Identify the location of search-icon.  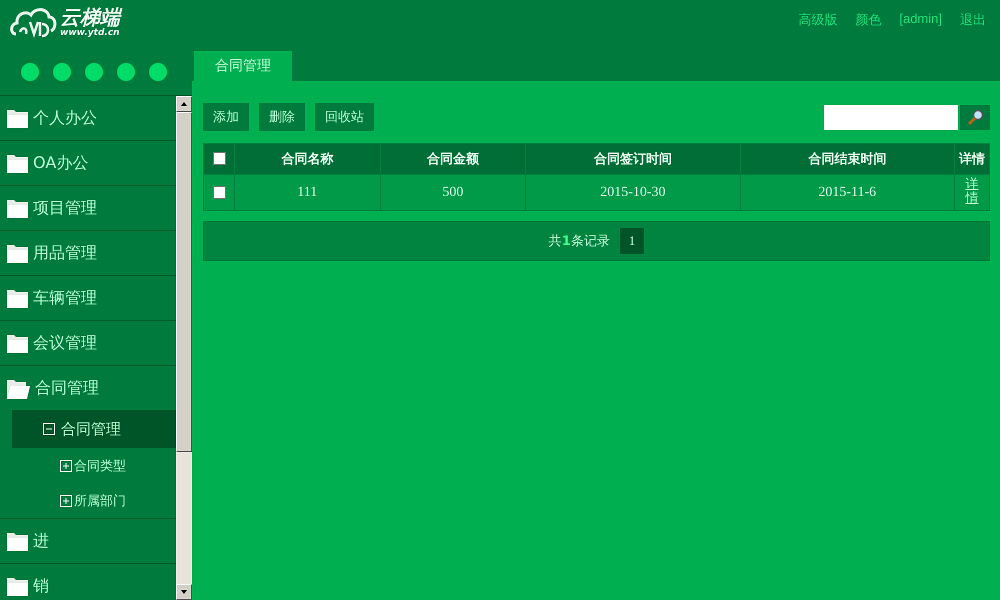
(975, 117).